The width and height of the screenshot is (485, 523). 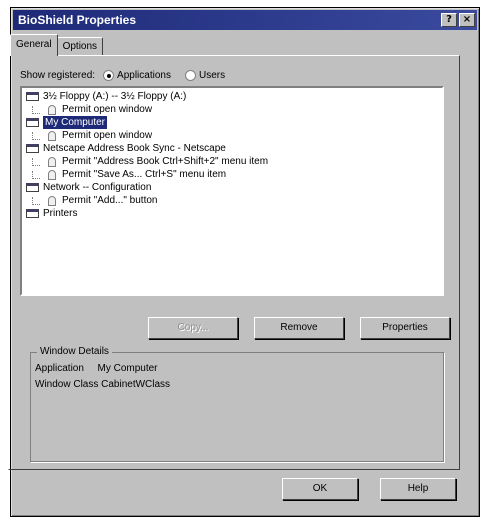 What do you see at coordinates (115, 96) in the screenshot?
I see `tree-node-label: 3½ Floppy (A:) -- 3½ Floppy (A:)` at bounding box center [115, 96].